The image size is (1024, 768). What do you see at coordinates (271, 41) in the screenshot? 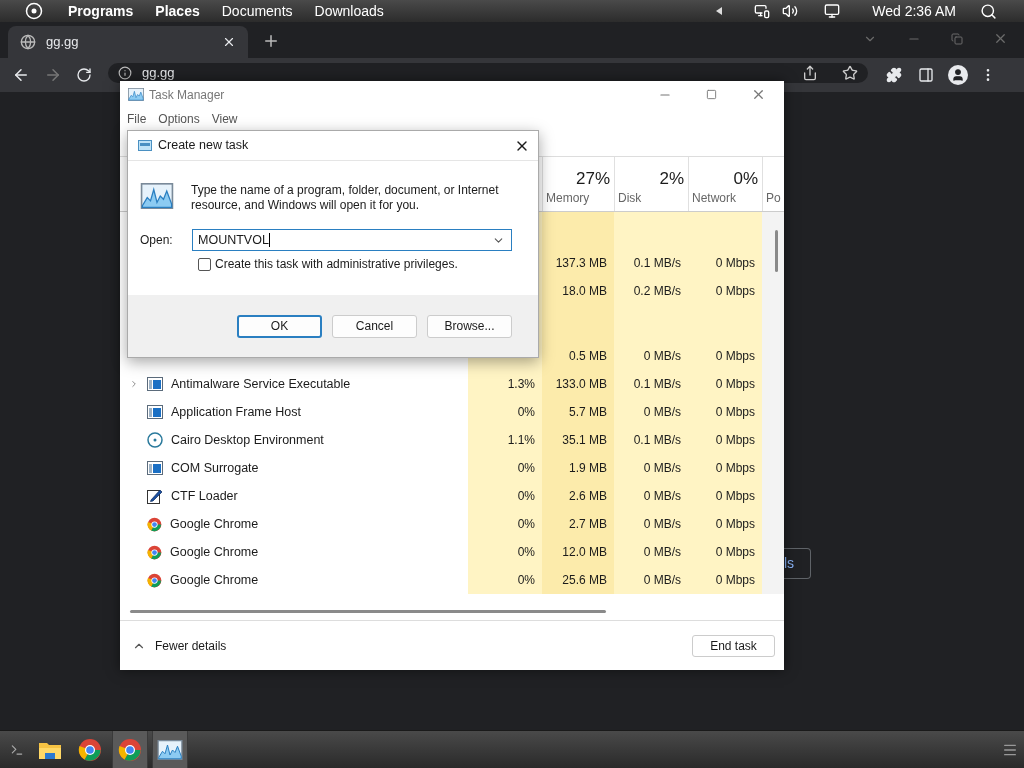
I see `new-tab-icon` at bounding box center [271, 41].